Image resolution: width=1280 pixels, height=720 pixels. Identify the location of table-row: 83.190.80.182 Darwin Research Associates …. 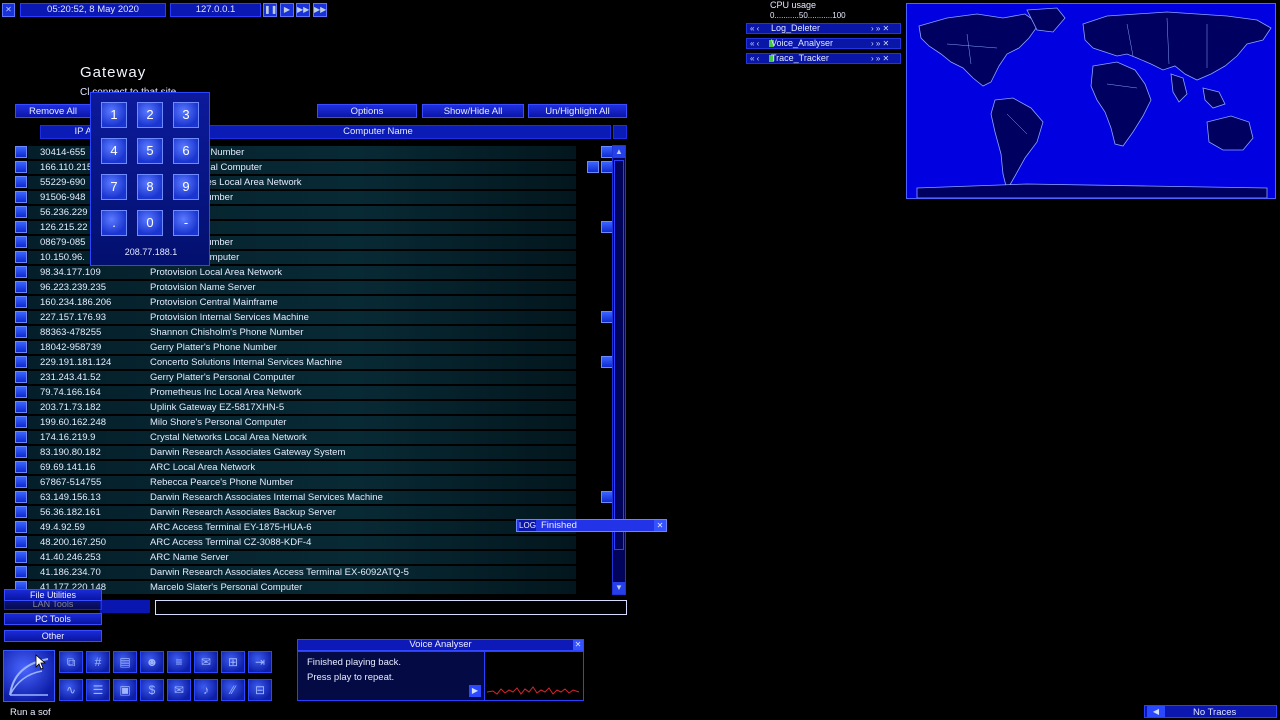
(302, 452).